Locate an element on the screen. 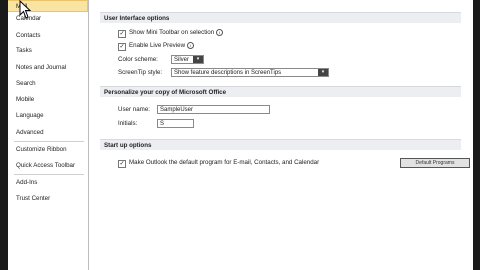 This screenshot has height=270, width=480. mini-toolbar-checkbox: ✓ is located at coordinates (122, 34).